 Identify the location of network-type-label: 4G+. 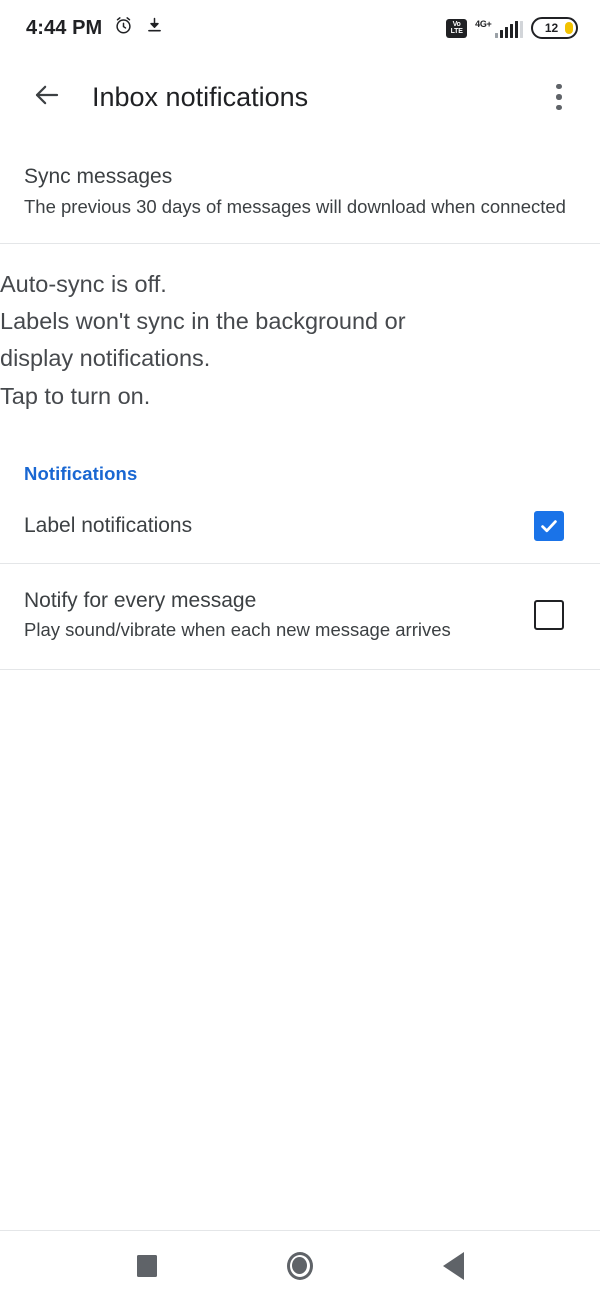
(483, 23).